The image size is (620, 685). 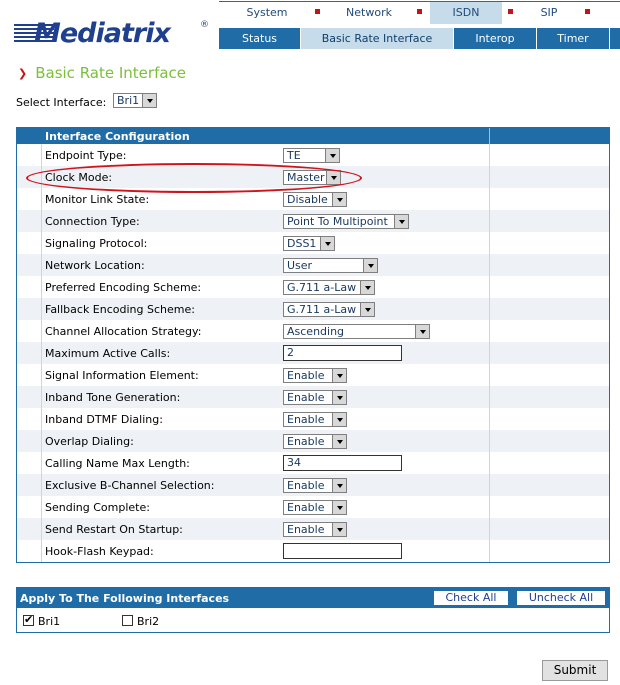 What do you see at coordinates (111, 73) in the screenshot?
I see `page-title-text: Basic Rate Interface` at bounding box center [111, 73].